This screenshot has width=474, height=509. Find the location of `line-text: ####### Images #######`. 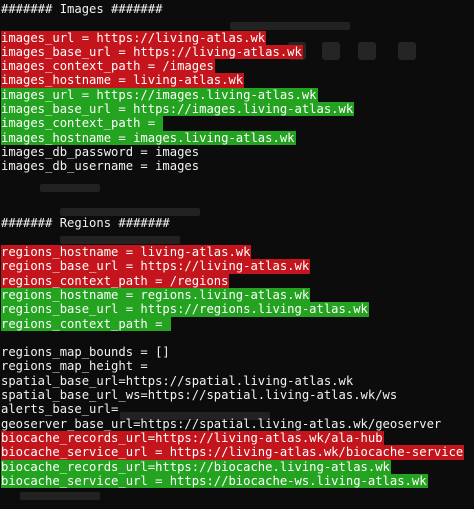

line-text: ####### Images ####### is located at coordinates (82, 9).